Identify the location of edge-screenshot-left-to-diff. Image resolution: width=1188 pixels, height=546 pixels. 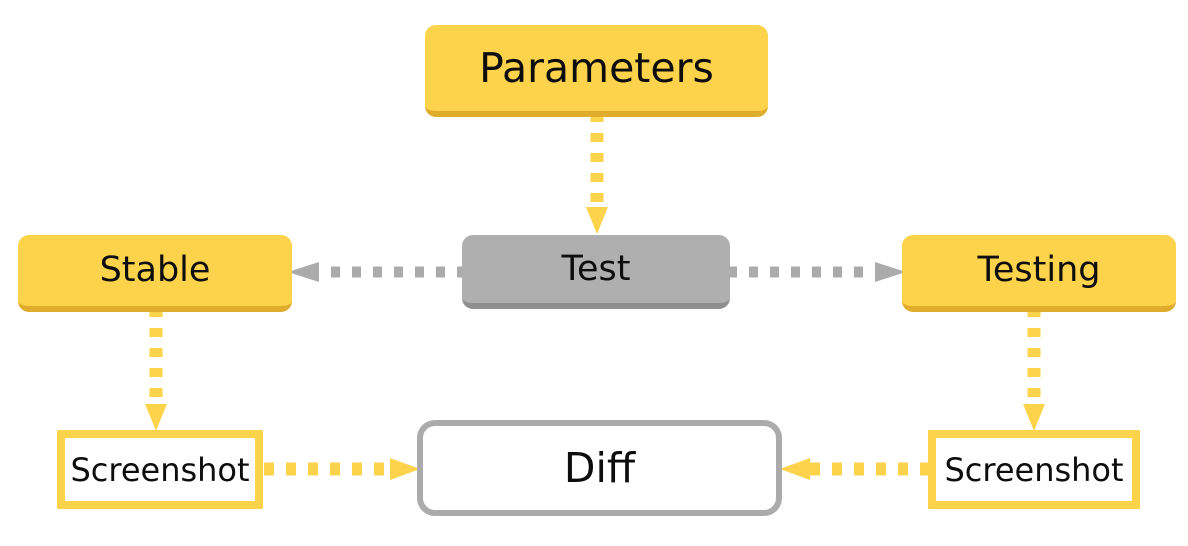
(342, 469).